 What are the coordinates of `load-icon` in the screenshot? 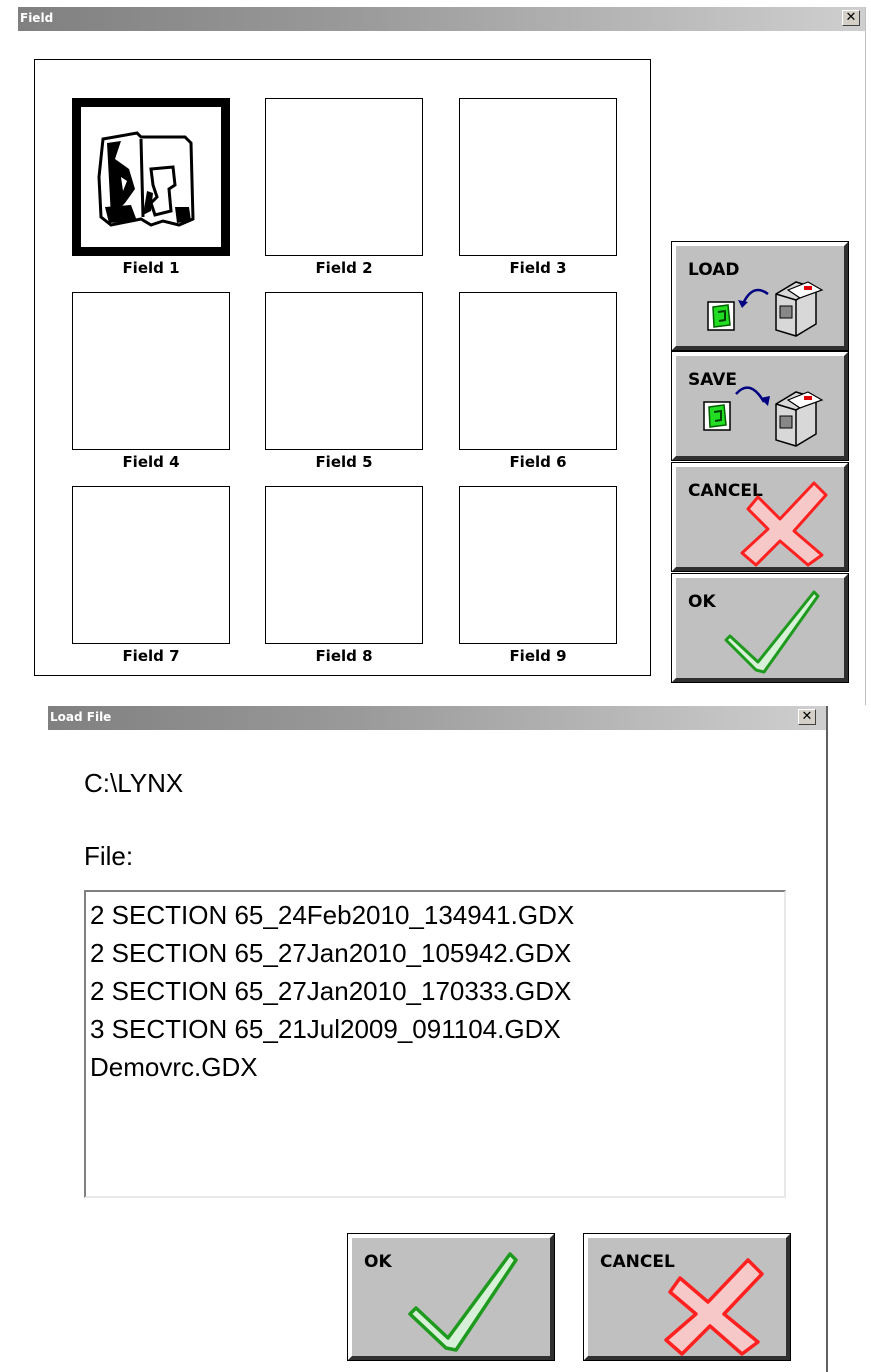 It's located at (765, 309).